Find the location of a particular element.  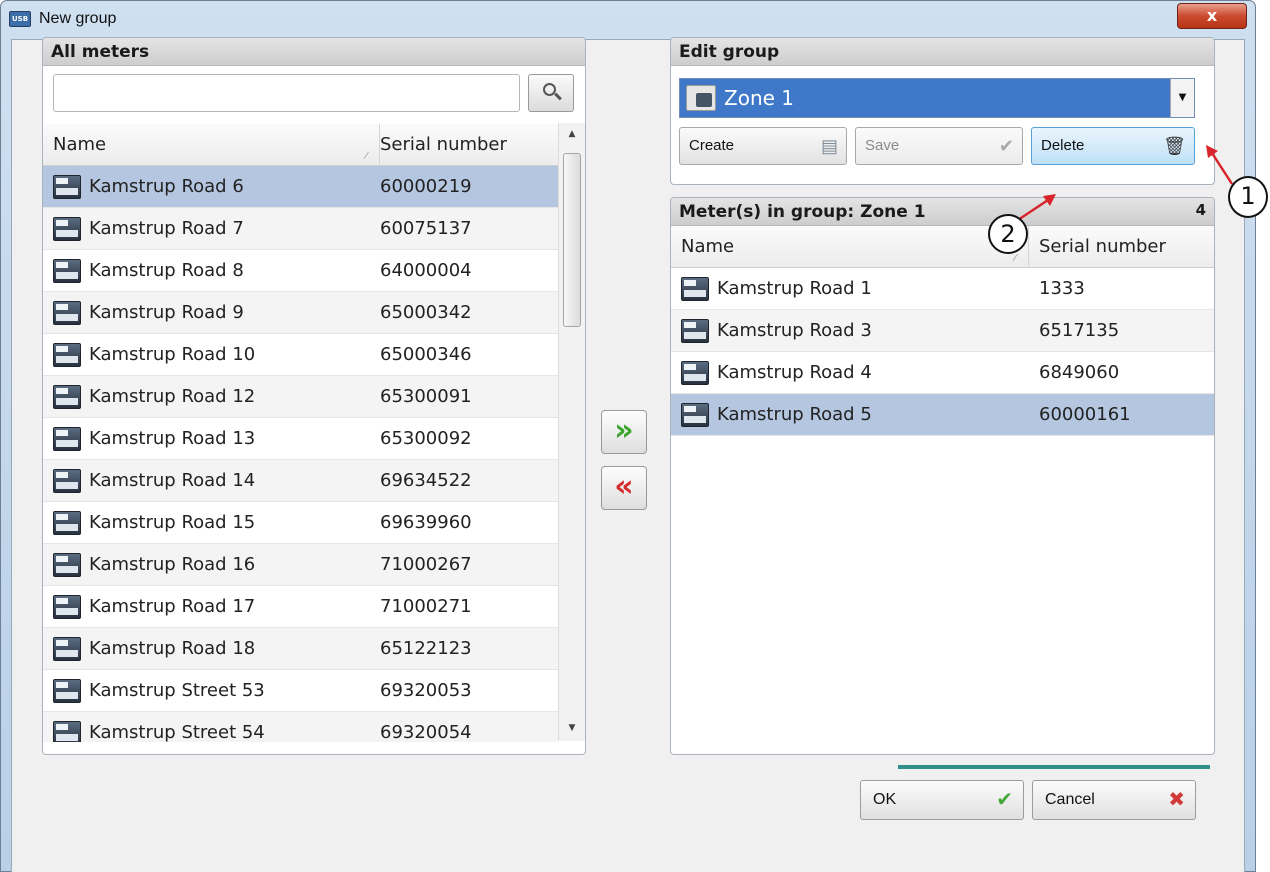

meter-name: Kamstrup Road 10 is located at coordinates (172, 354).